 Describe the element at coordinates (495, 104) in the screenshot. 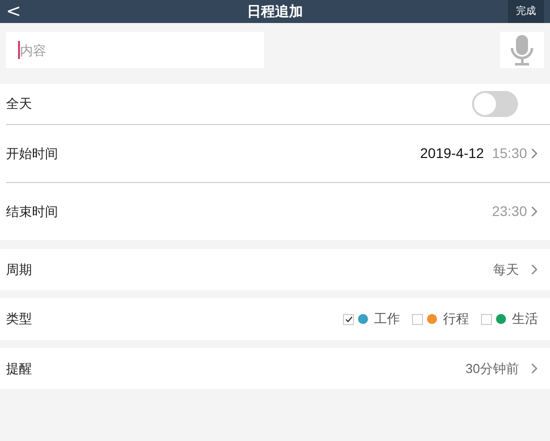

I see `toggle-switch` at that location.